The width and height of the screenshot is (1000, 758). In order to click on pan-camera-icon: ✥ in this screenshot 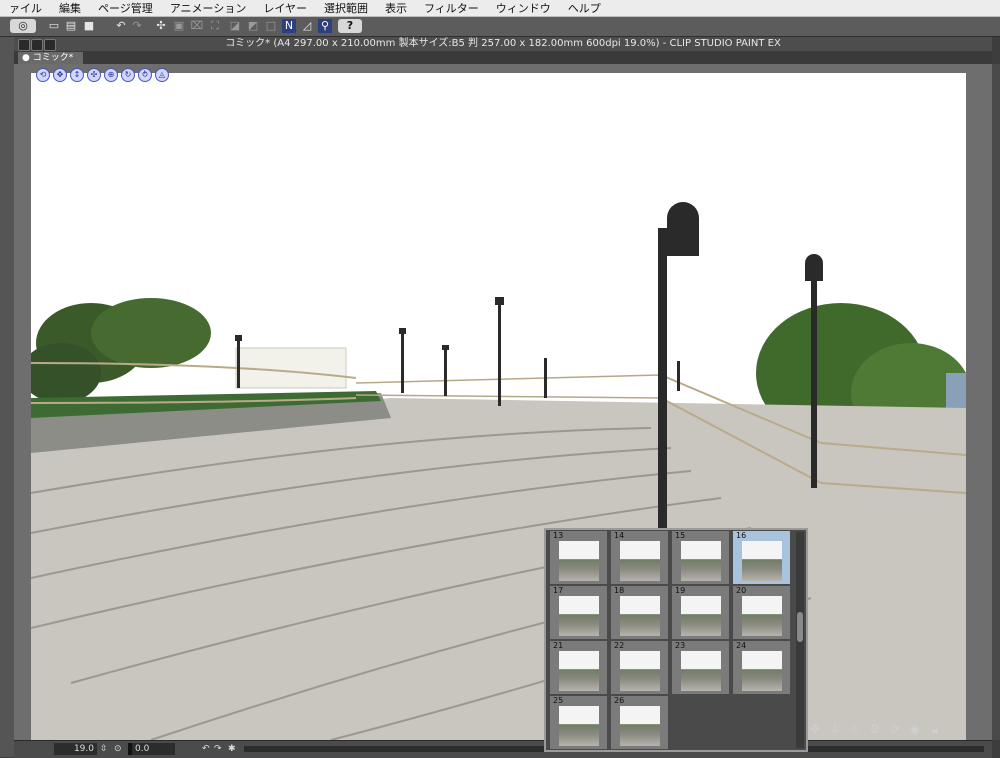, I will do `click(60, 75)`.